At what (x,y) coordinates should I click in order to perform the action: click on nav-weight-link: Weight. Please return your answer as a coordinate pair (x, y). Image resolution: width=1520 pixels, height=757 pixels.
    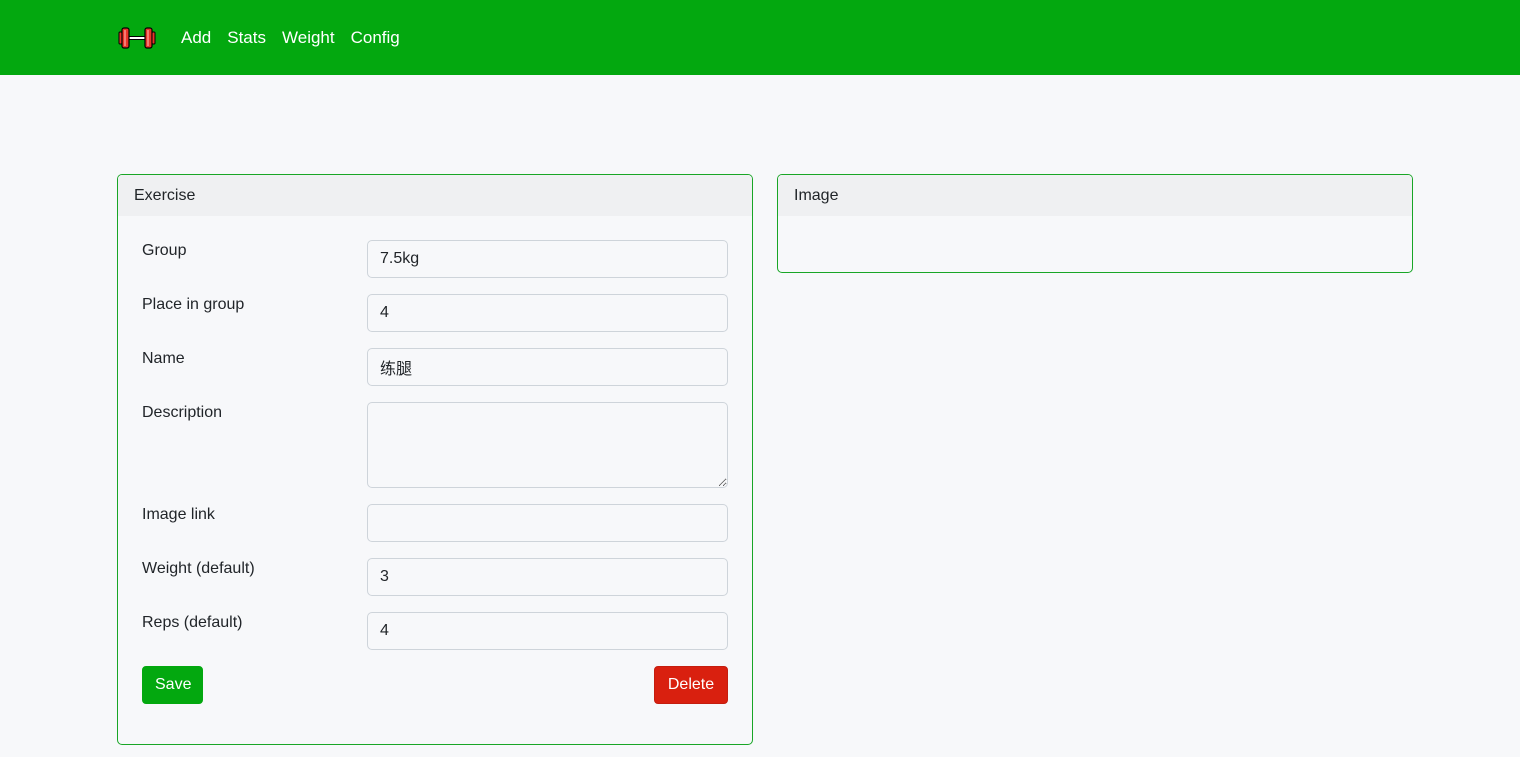
    Looking at the image, I should click on (308, 38).